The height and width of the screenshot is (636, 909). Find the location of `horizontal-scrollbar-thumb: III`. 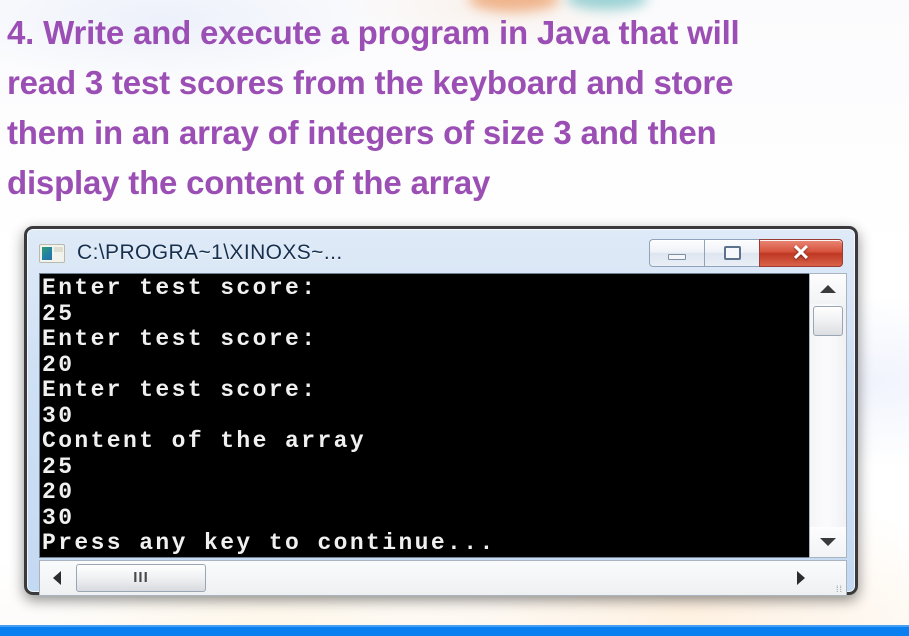

horizontal-scrollbar-thumb: III is located at coordinates (141, 577).